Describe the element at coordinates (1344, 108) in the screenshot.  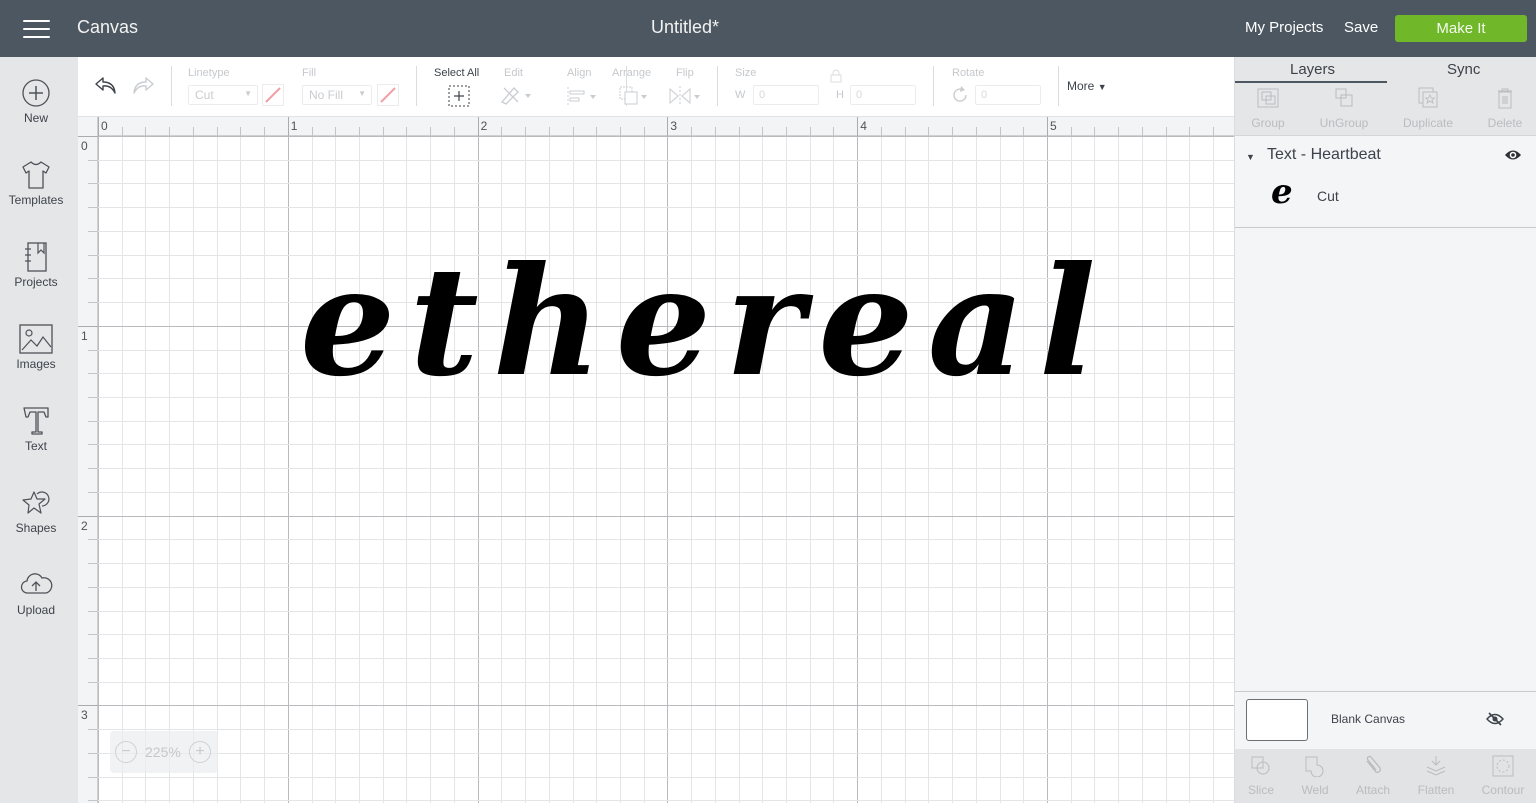
I see `ungroup-button: UnGroup` at that location.